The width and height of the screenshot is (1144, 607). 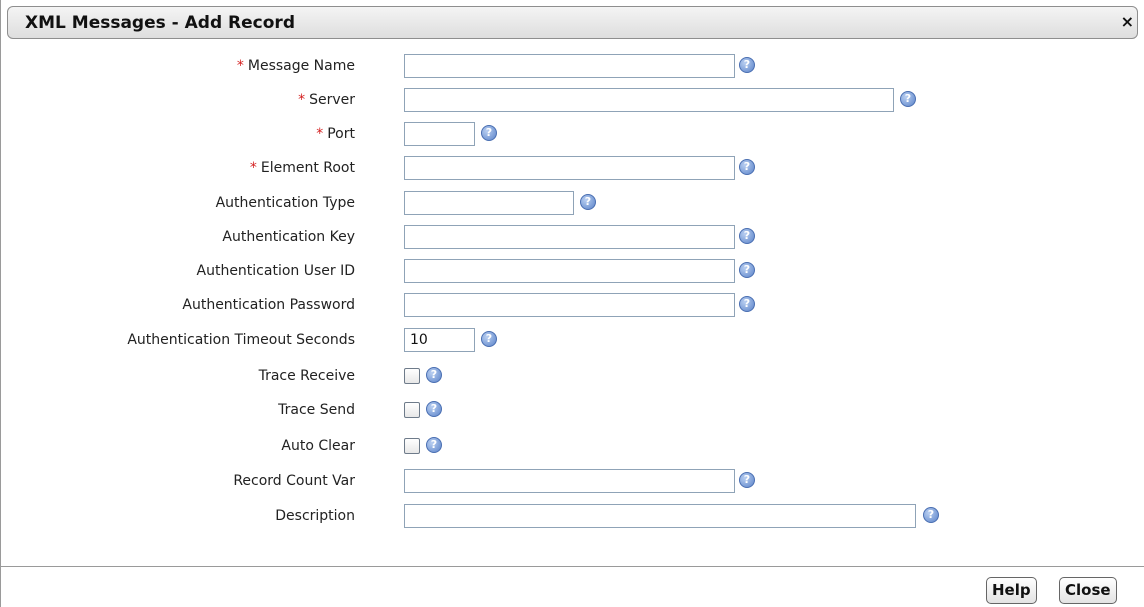 What do you see at coordinates (660, 516) in the screenshot?
I see `description-input` at bounding box center [660, 516].